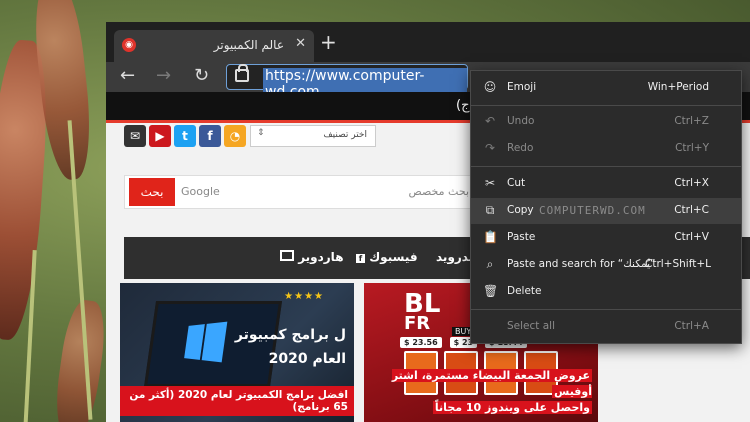 This screenshot has width=750, height=422. What do you see at coordinates (160, 136) in the screenshot?
I see `youtube-icon: ▶` at bounding box center [160, 136].